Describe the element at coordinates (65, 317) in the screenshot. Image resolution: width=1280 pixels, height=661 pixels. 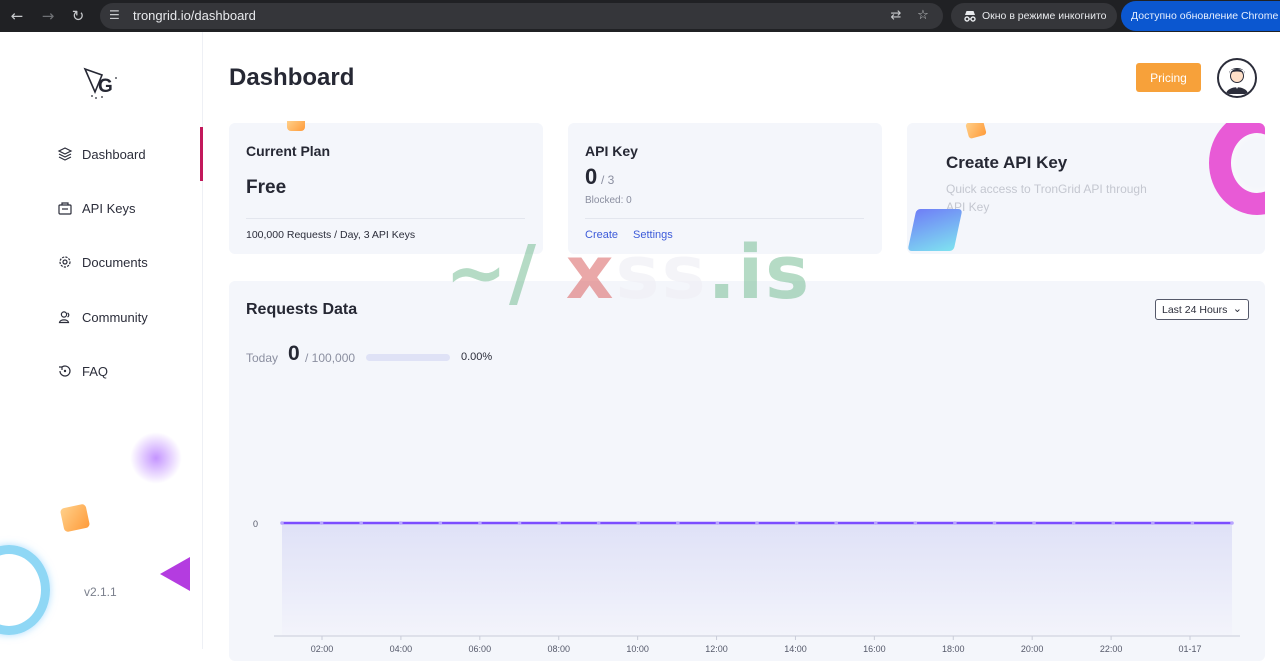
I see `people-icon` at that location.